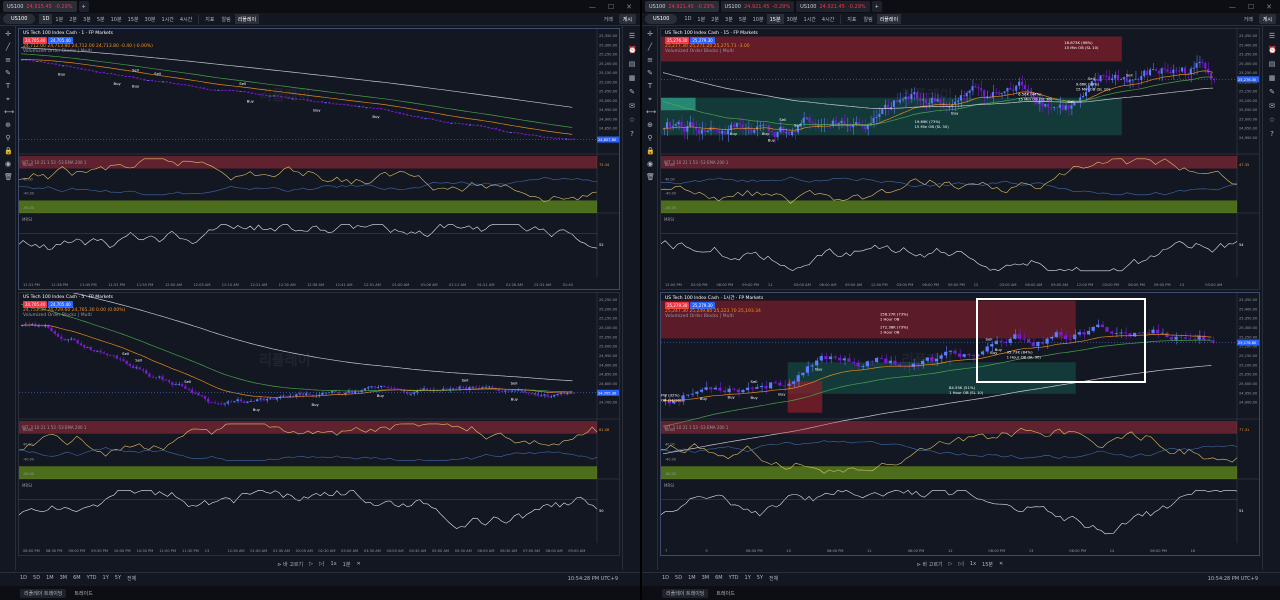 The width and height of the screenshot is (1280, 600). Describe the element at coordinates (833, 6) in the screenshot. I see `right-tab-2: US100 24,921.45 -0.29%` at that location.